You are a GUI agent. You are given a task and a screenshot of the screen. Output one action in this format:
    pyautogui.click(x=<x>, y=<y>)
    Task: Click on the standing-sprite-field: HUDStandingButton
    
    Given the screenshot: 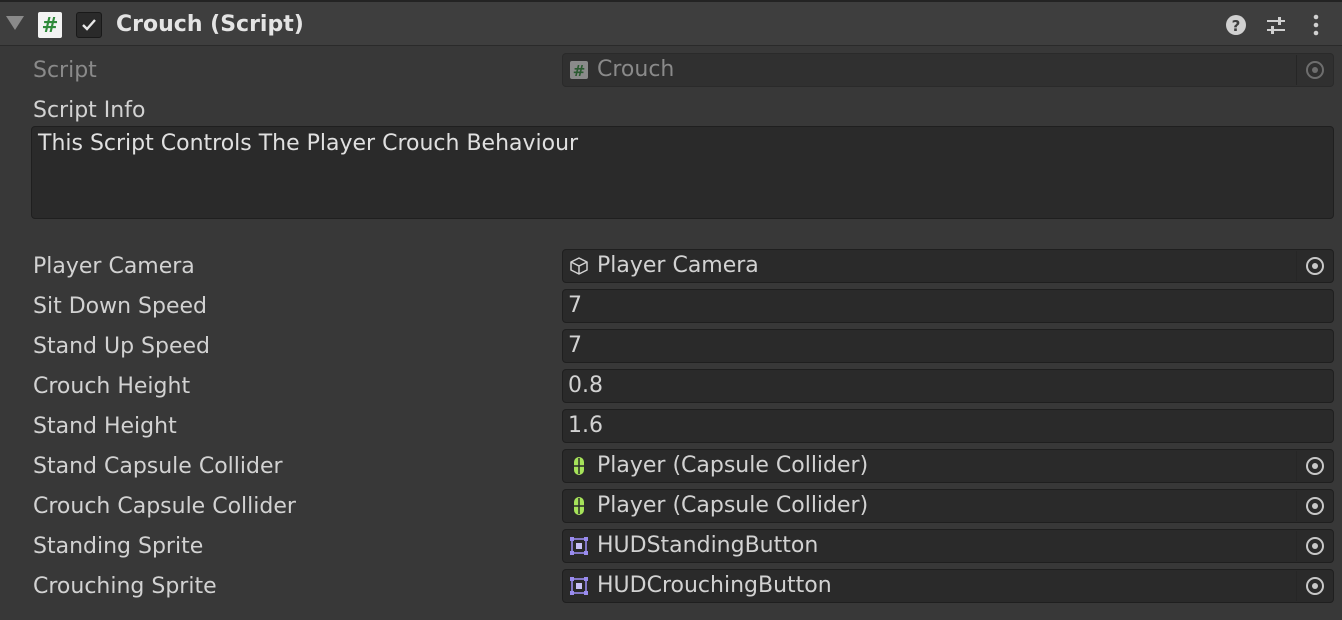 What is the action you would take?
    pyautogui.click(x=948, y=546)
    